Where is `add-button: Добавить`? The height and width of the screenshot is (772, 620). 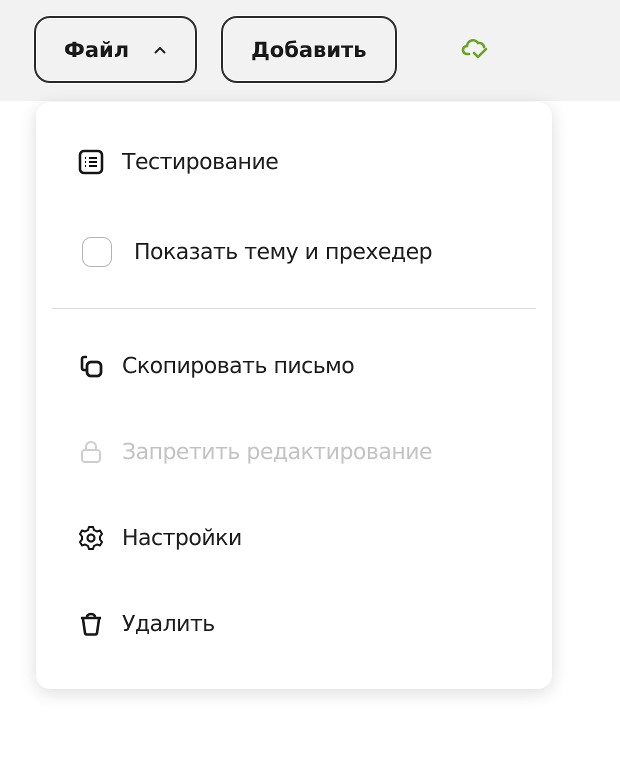
add-button: Добавить is located at coordinates (309, 49).